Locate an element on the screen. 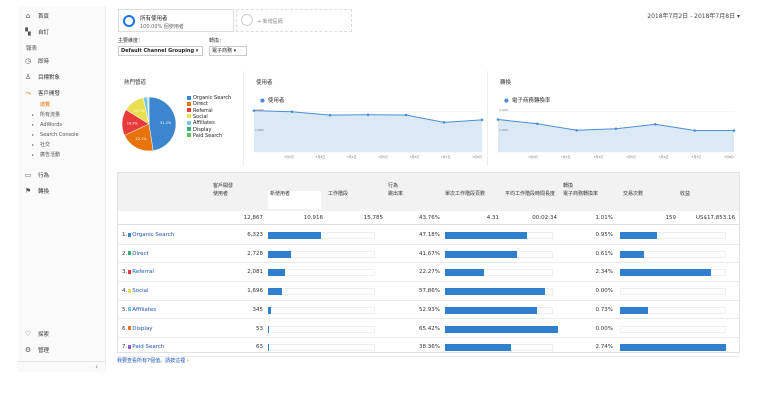 The image size is (762, 402). col-new-users: 新使用者 is located at coordinates (294, 200).